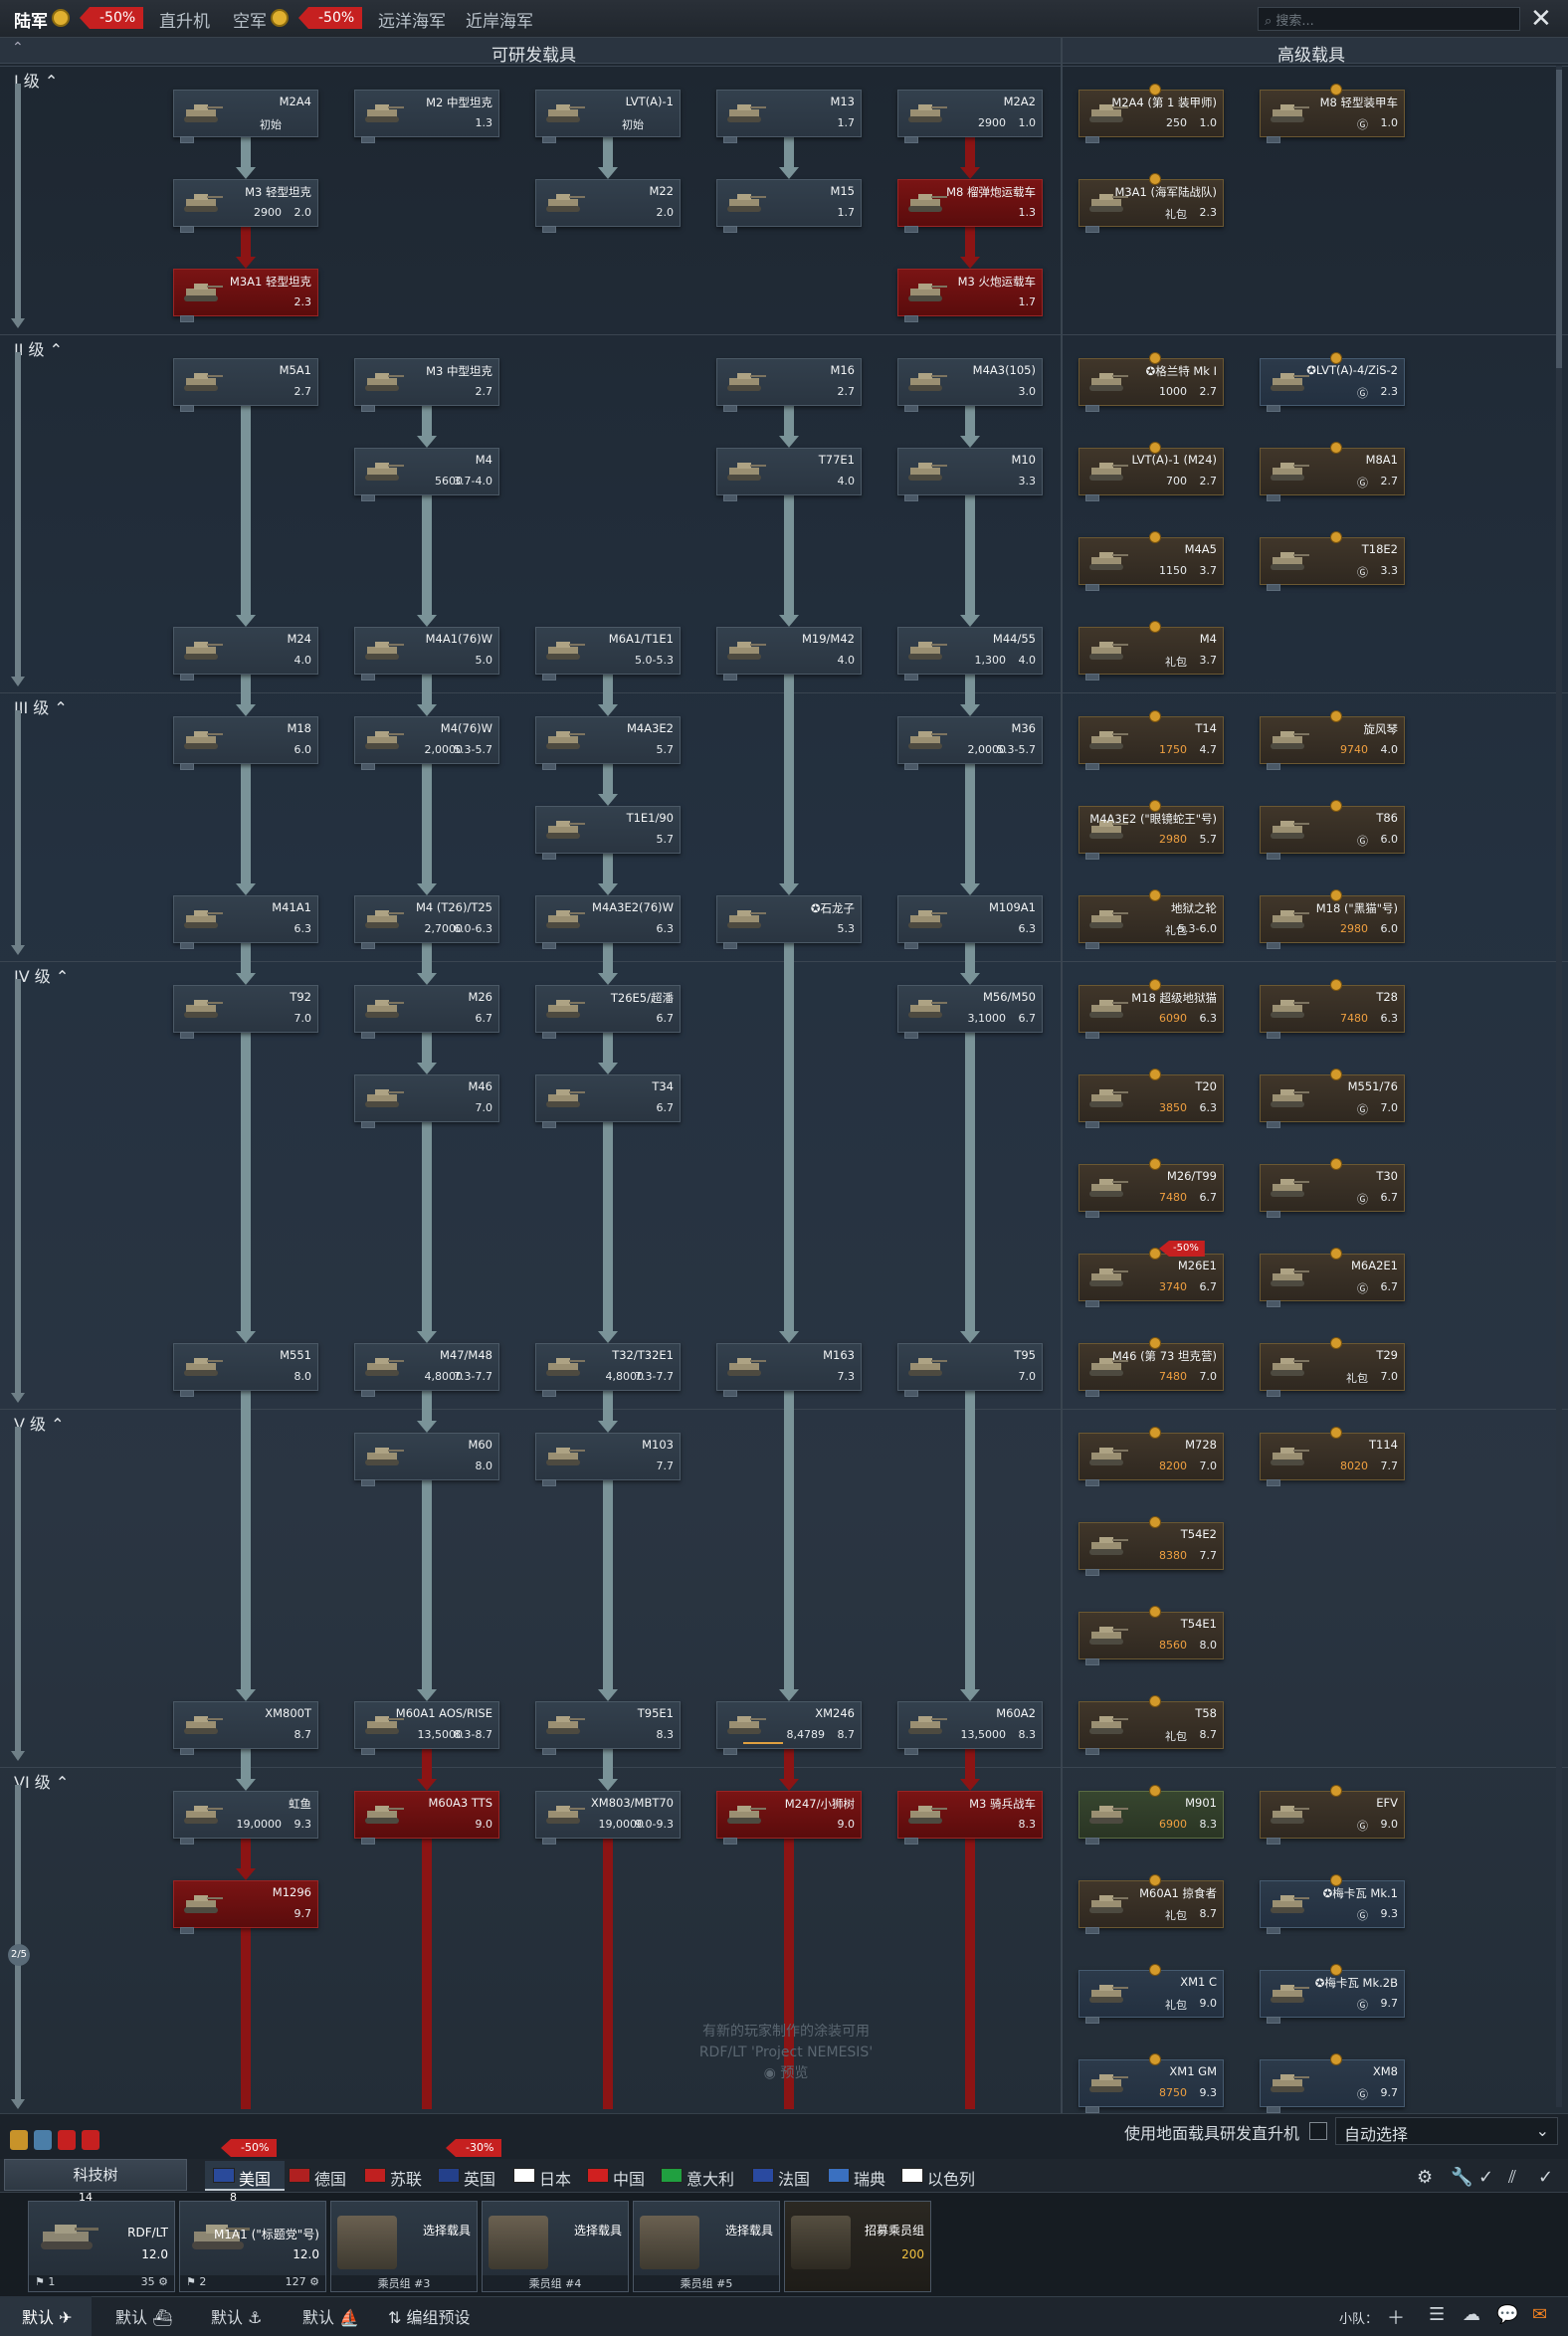 The width and height of the screenshot is (1568, 2336). I want to click on vehicle-card: T26E5/超潘 6.7, so click(608, 1012).